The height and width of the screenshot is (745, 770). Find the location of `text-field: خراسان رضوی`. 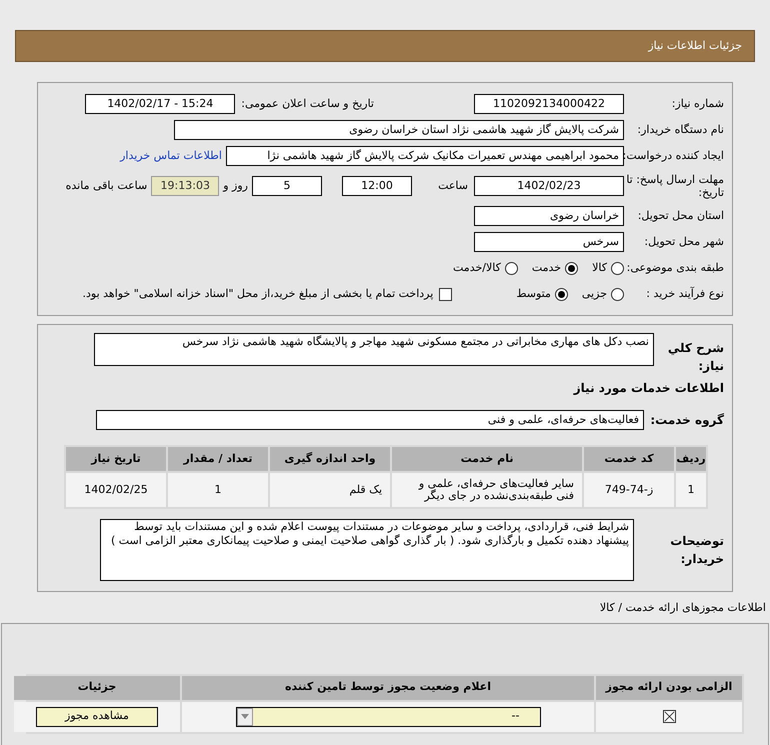

text-field: خراسان رضوی is located at coordinates (549, 216).